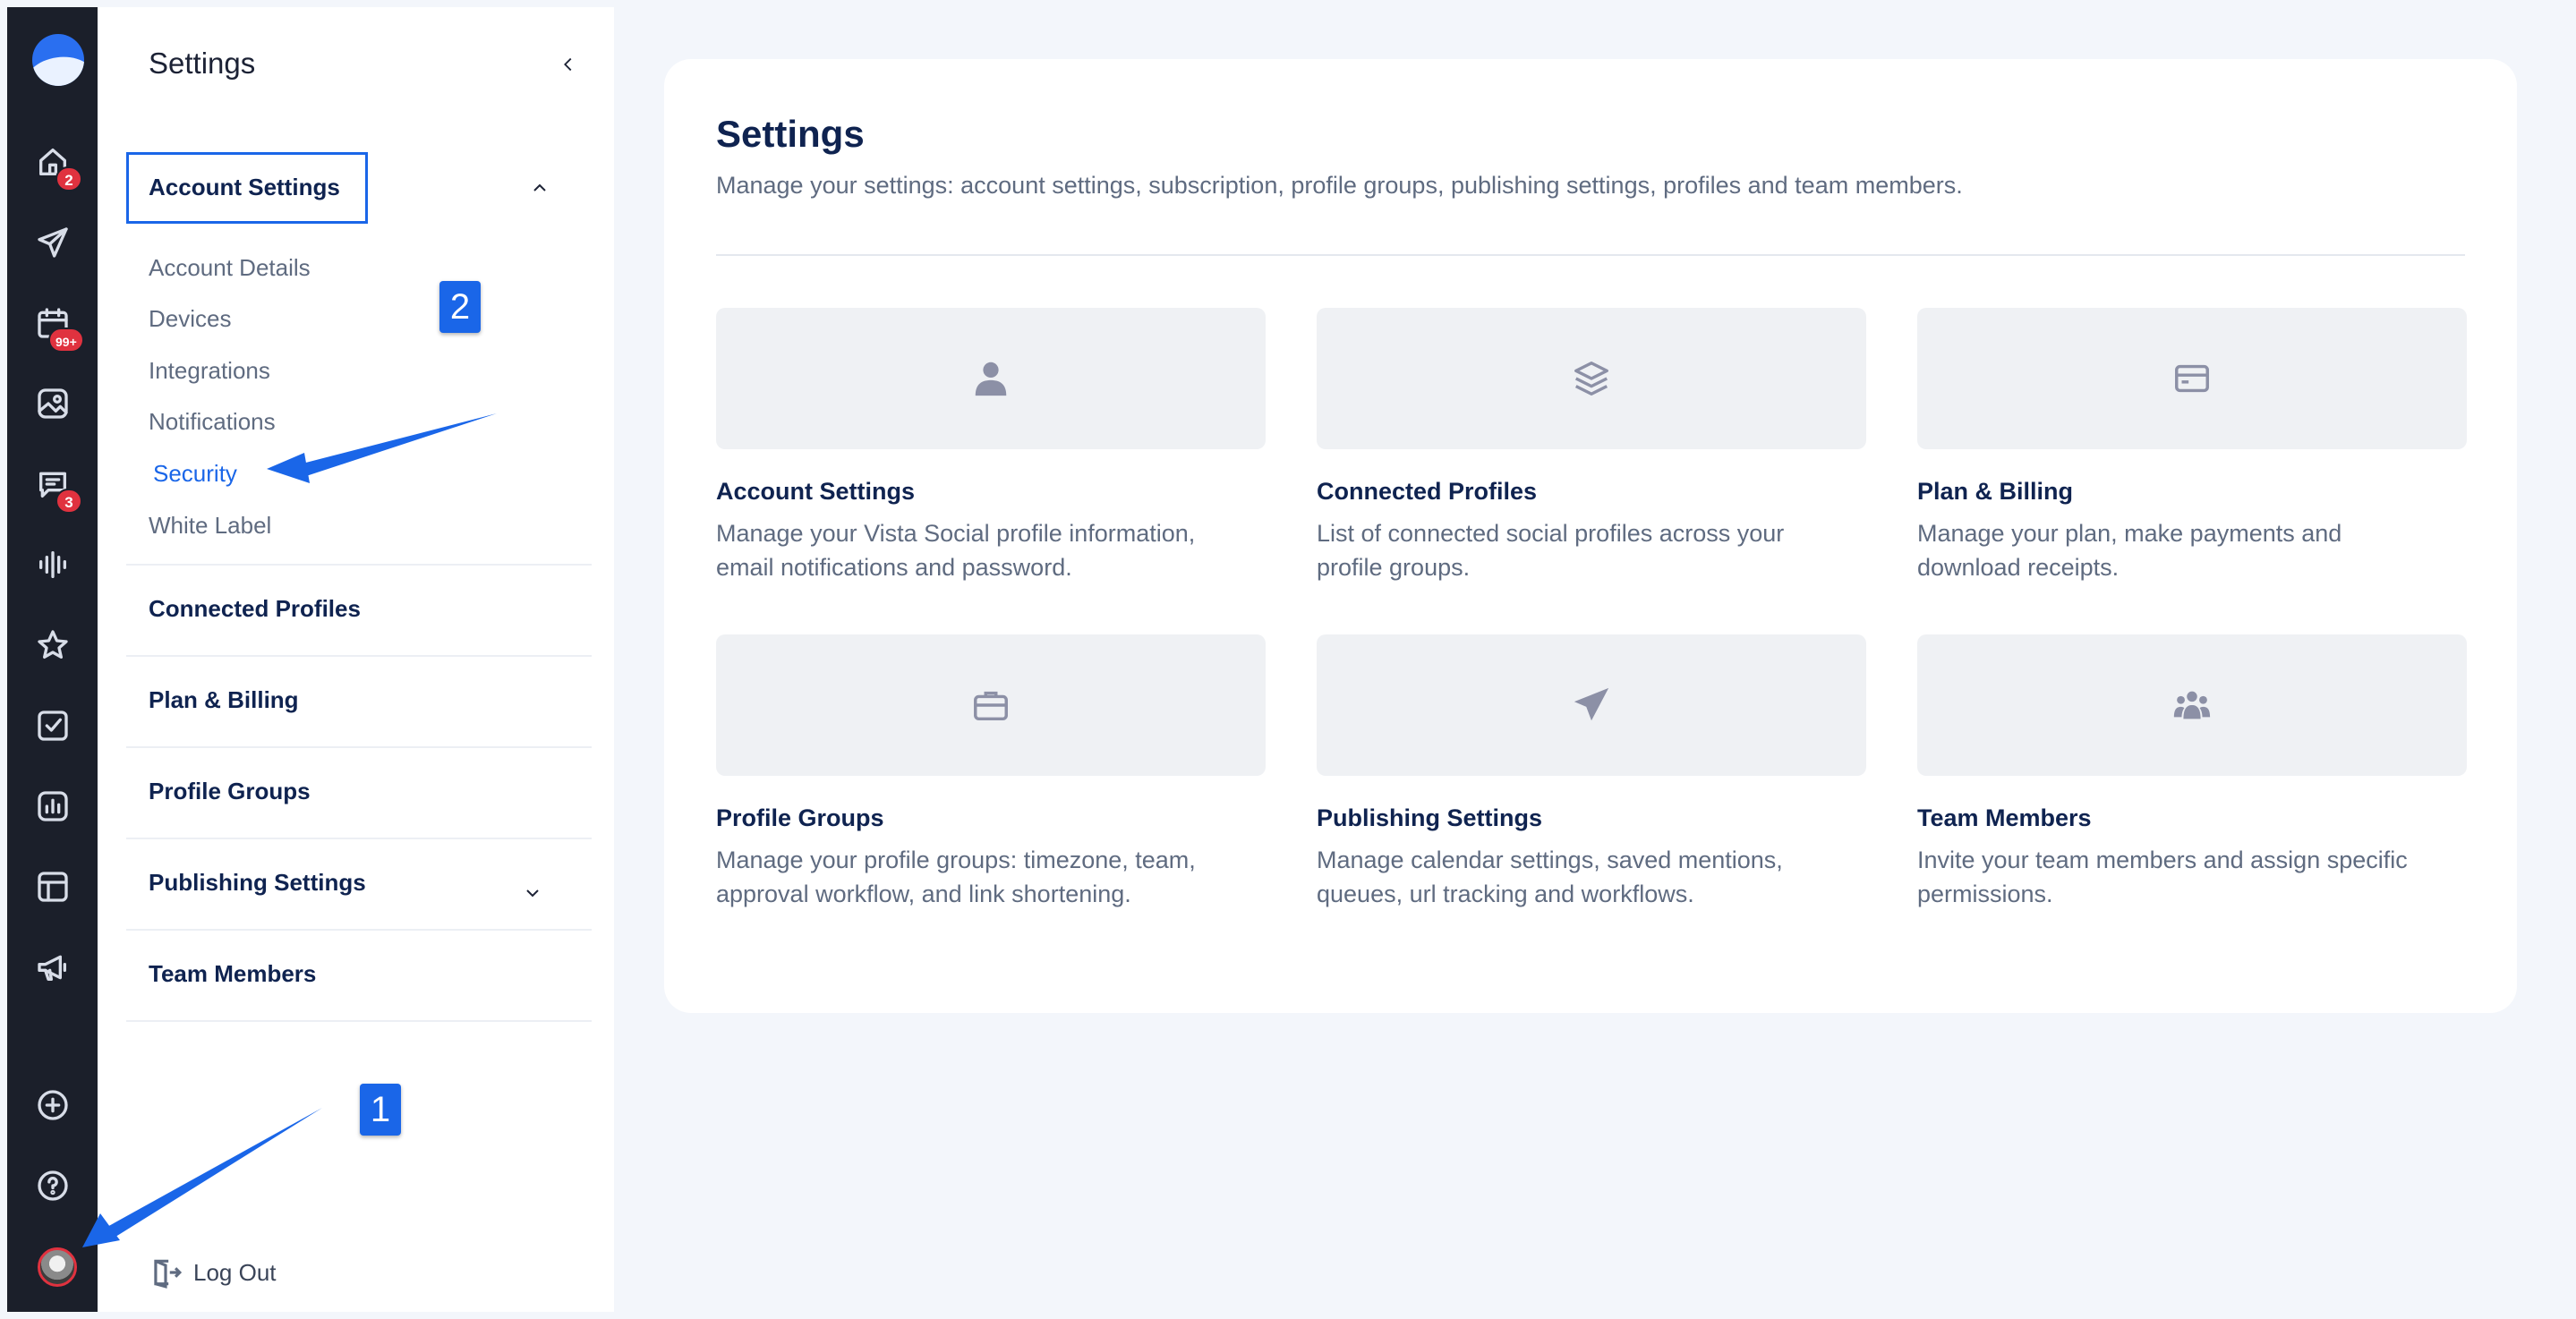 This screenshot has width=2576, height=1319. What do you see at coordinates (790, 134) in the screenshot?
I see `page-title: Settings` at bounding box center [790, 134].